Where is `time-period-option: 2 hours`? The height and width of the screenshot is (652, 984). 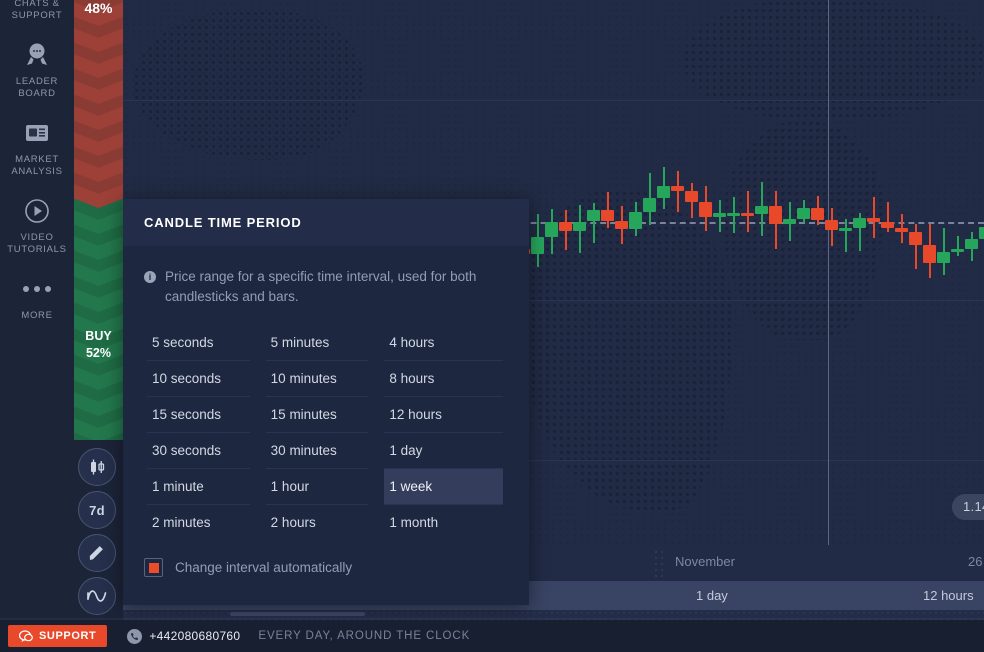 time-period-option: 2 hours is located at coordinates (317, 522).